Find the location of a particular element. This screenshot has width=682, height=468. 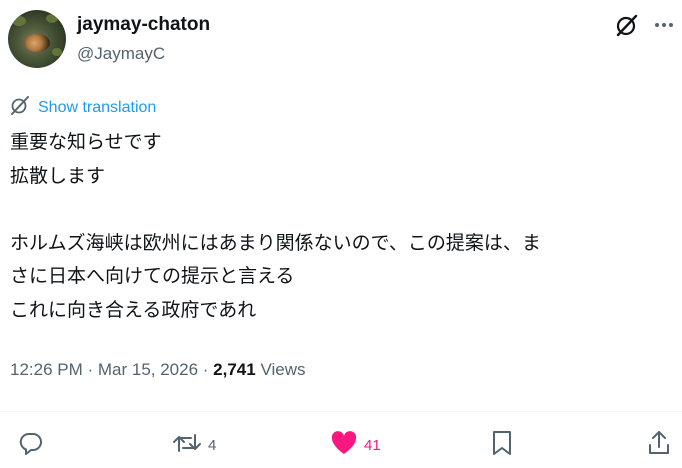

reply-button is located at coordinates (31, 445).